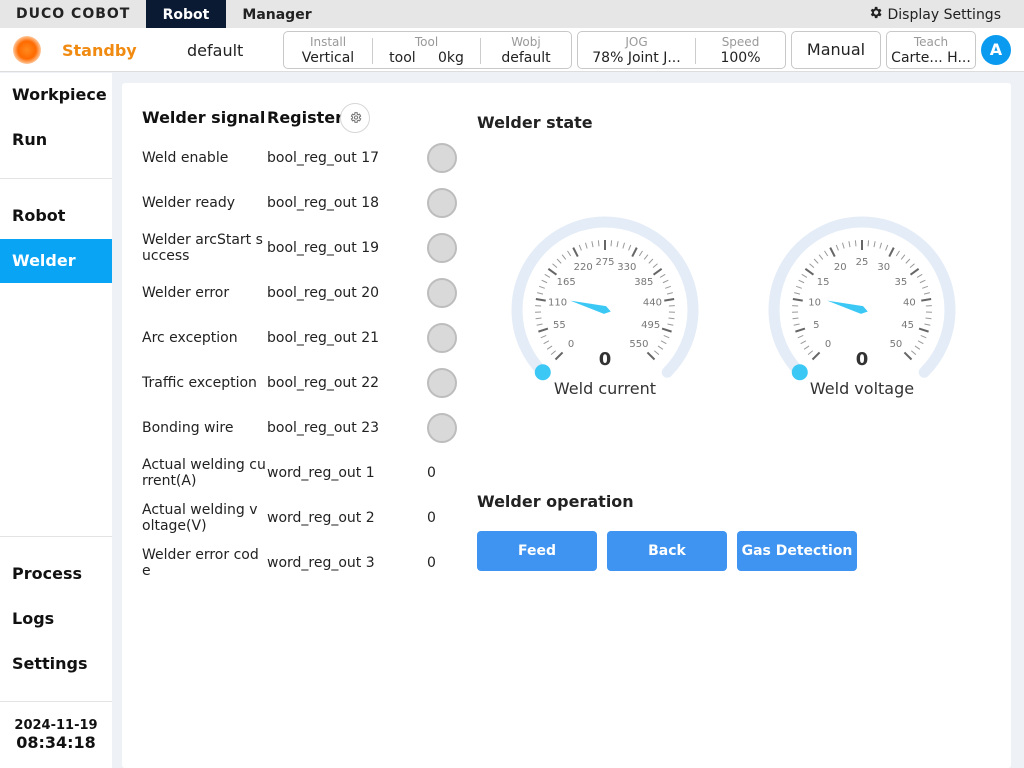  Describe the element at coordinates (626, 267) in the screenshot. I see `gauge-tick-label: 330` at that location.